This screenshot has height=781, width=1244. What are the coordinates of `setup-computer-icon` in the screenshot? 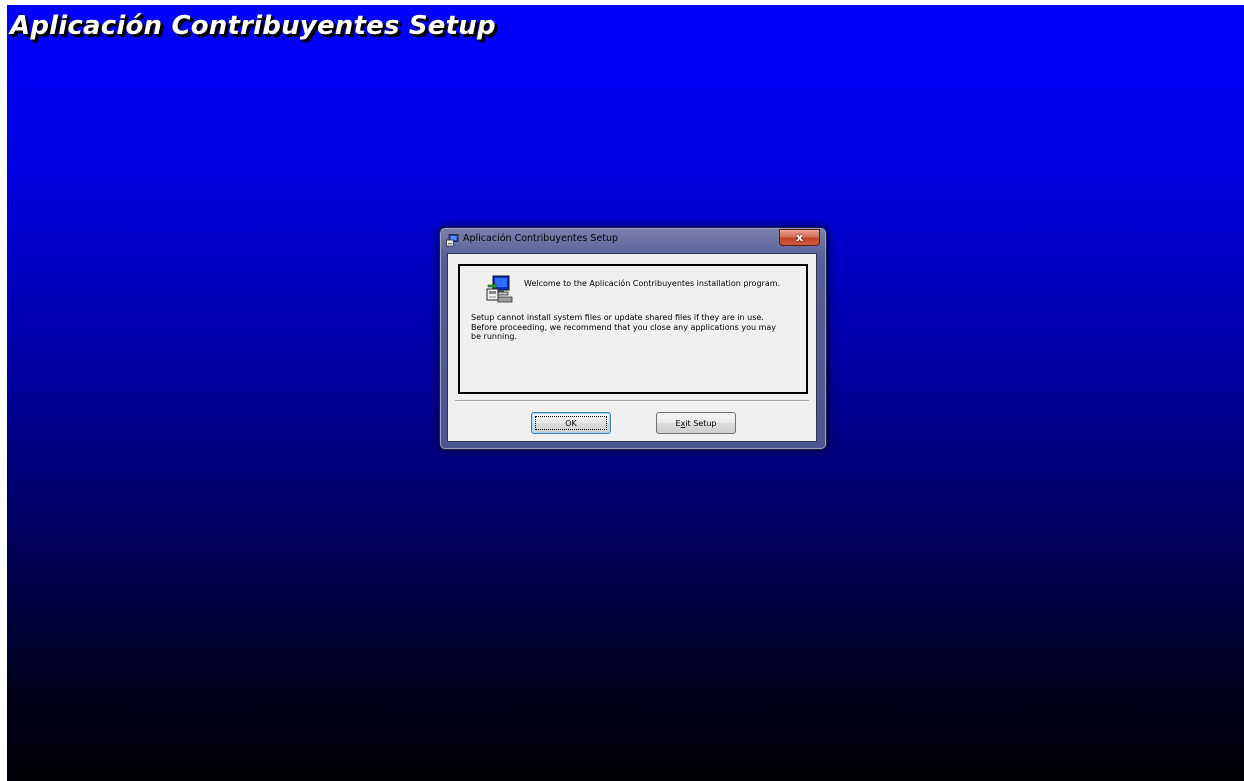 It's located at (499, 289).